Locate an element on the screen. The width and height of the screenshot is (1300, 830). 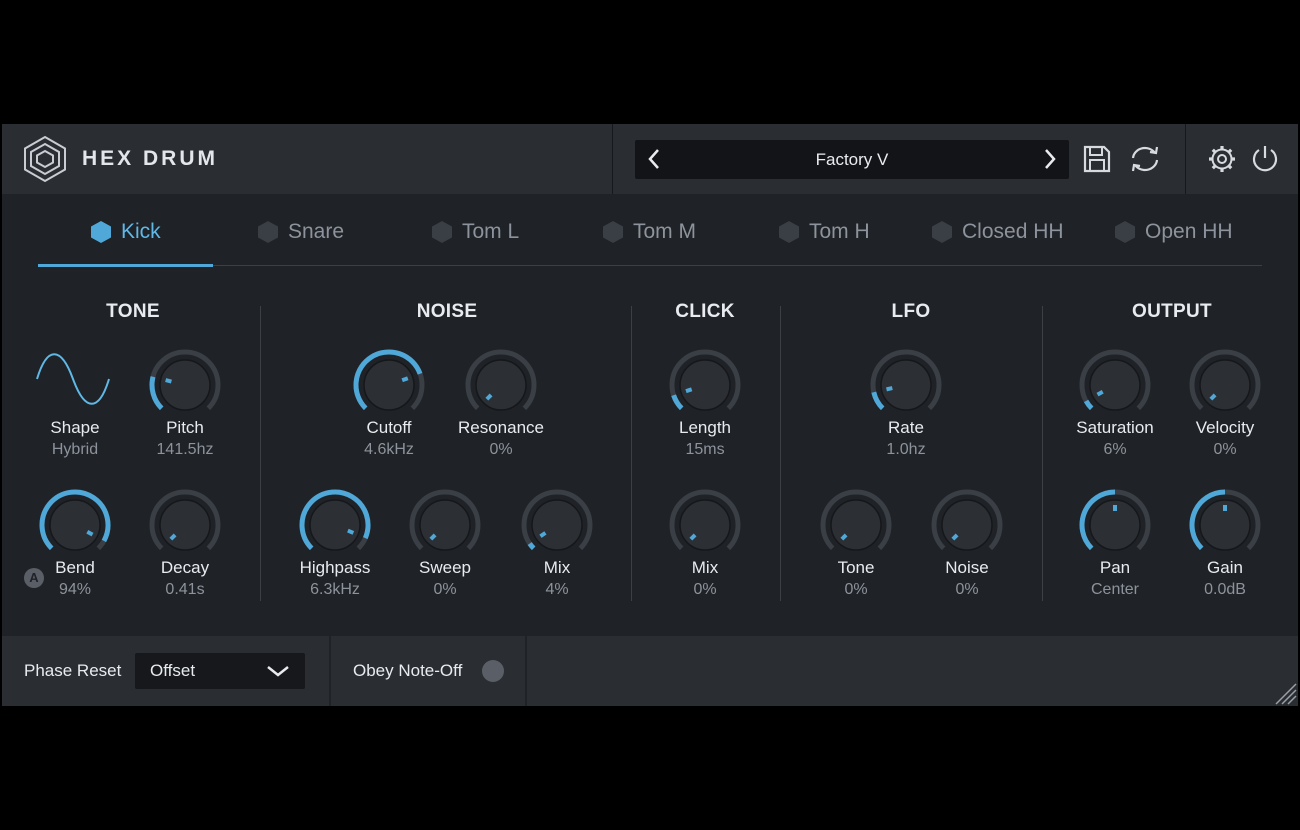
output-velocity-knob: Velocity 0% is located at coordinates (1225, 406).